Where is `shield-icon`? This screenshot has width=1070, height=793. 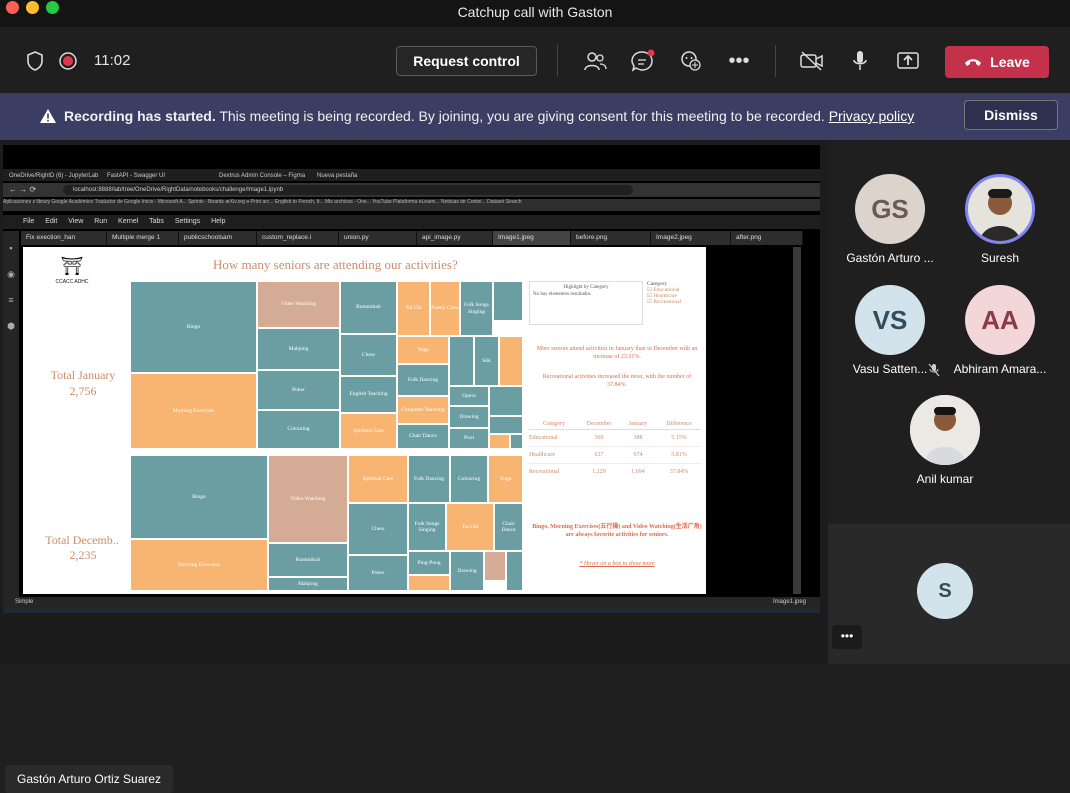 shield-icon is located at coordinates (35, 61).